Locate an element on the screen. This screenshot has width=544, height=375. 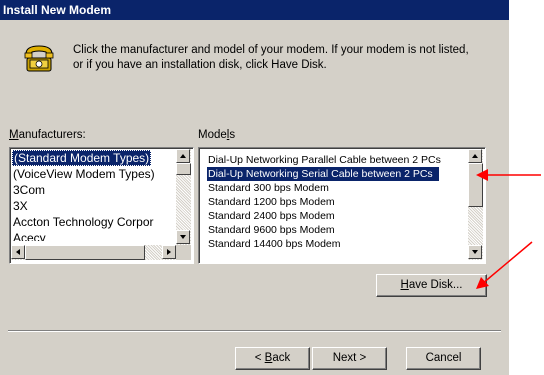
model-item-300: Standard 300 bps Modem is located at coordinates (268, 188).